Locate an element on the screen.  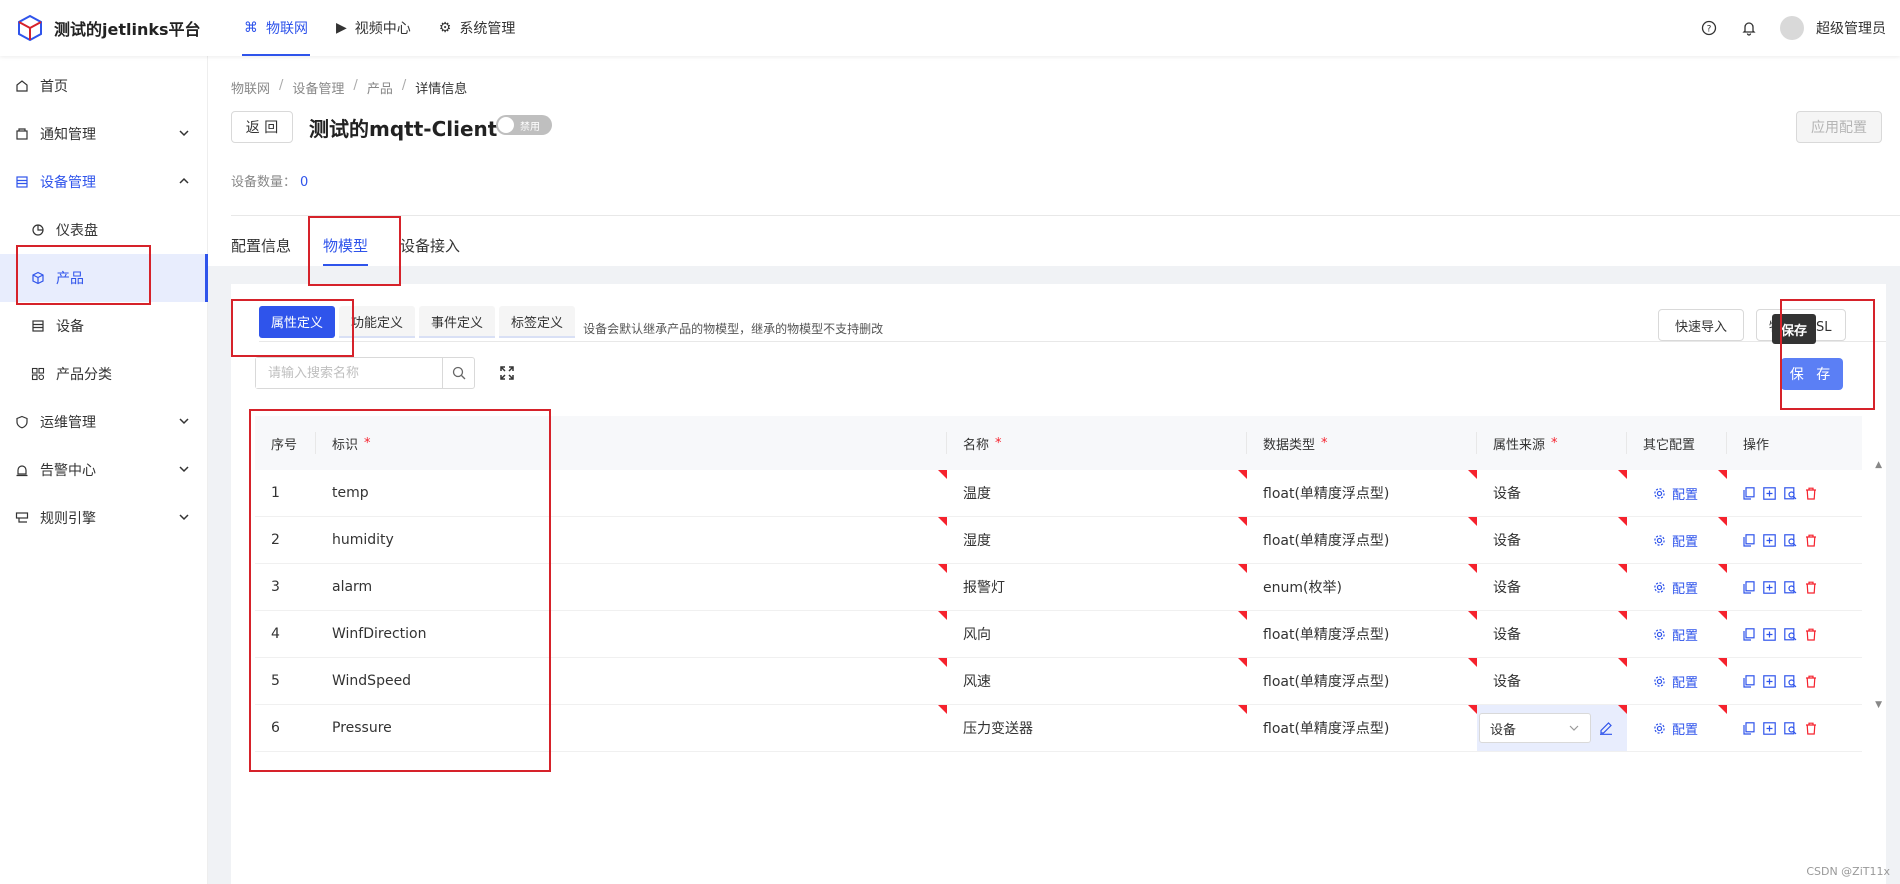
sidebar-item-product-category: 产品分类 is located at coordinates (103, 374).